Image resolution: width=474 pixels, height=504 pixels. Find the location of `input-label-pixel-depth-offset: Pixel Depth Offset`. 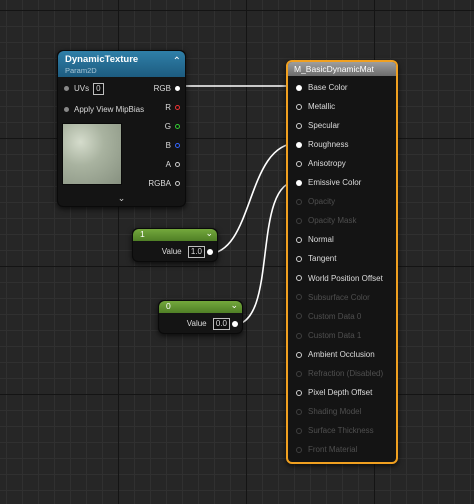

input-label-pixel-depth-offset: Pixel Depth Offset is located at coordinates (340, 392).